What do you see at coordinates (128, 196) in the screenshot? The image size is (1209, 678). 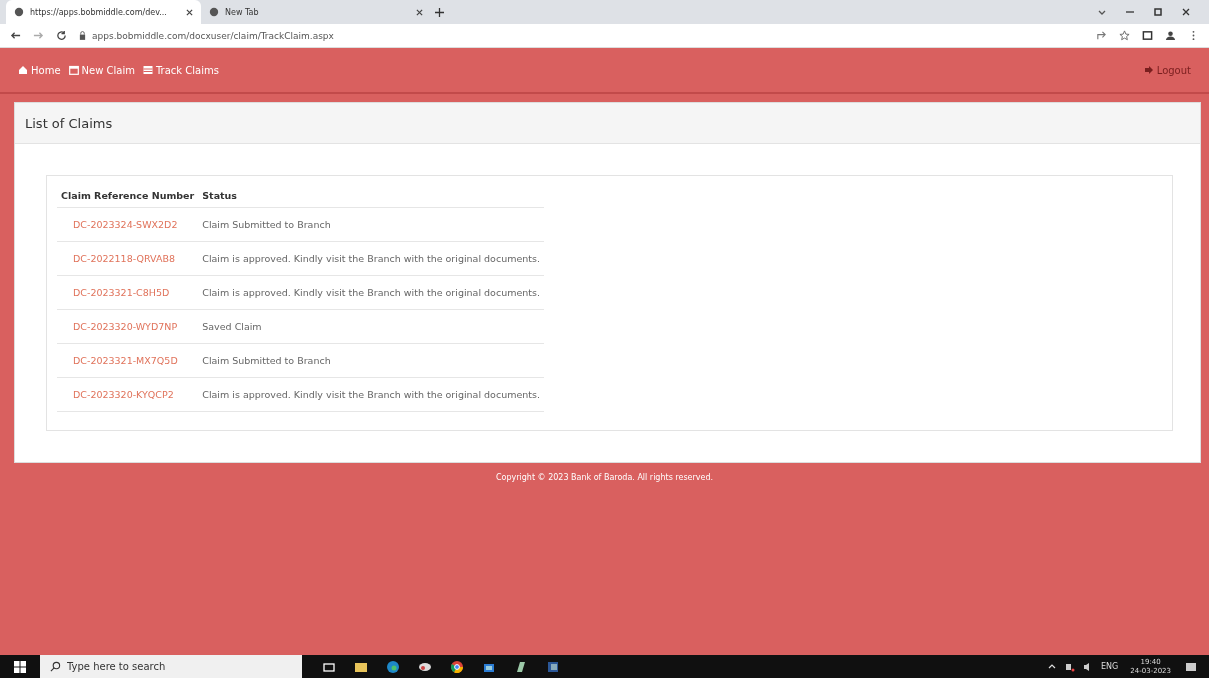 I see `column-header: Claim Reference Number` at bounding box center [128, 196].